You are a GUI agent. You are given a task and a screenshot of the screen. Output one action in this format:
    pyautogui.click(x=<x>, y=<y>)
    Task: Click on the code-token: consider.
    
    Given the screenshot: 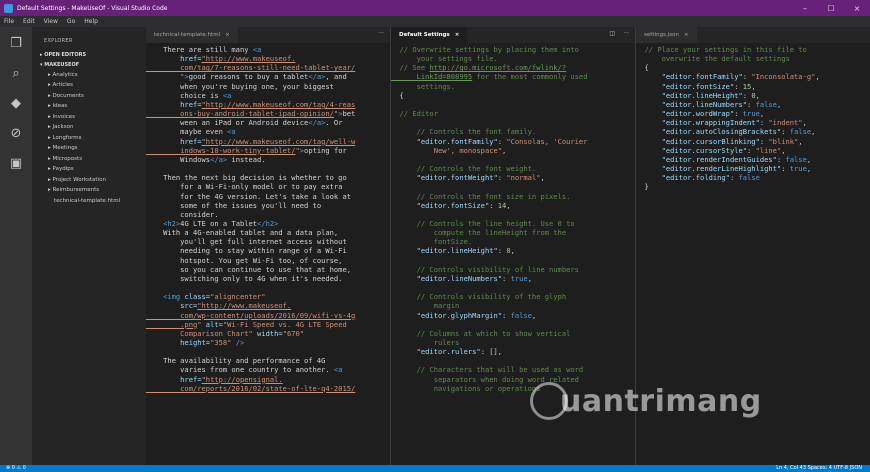 What is the action you would take?
    pyautogui.click(x=182, y=214)
    